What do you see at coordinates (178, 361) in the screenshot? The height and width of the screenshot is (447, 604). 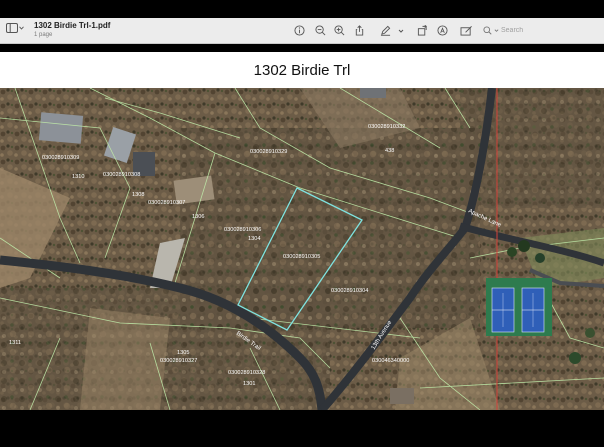 I see `parcel-label: 030028910327` at bounding box center [178, 361].